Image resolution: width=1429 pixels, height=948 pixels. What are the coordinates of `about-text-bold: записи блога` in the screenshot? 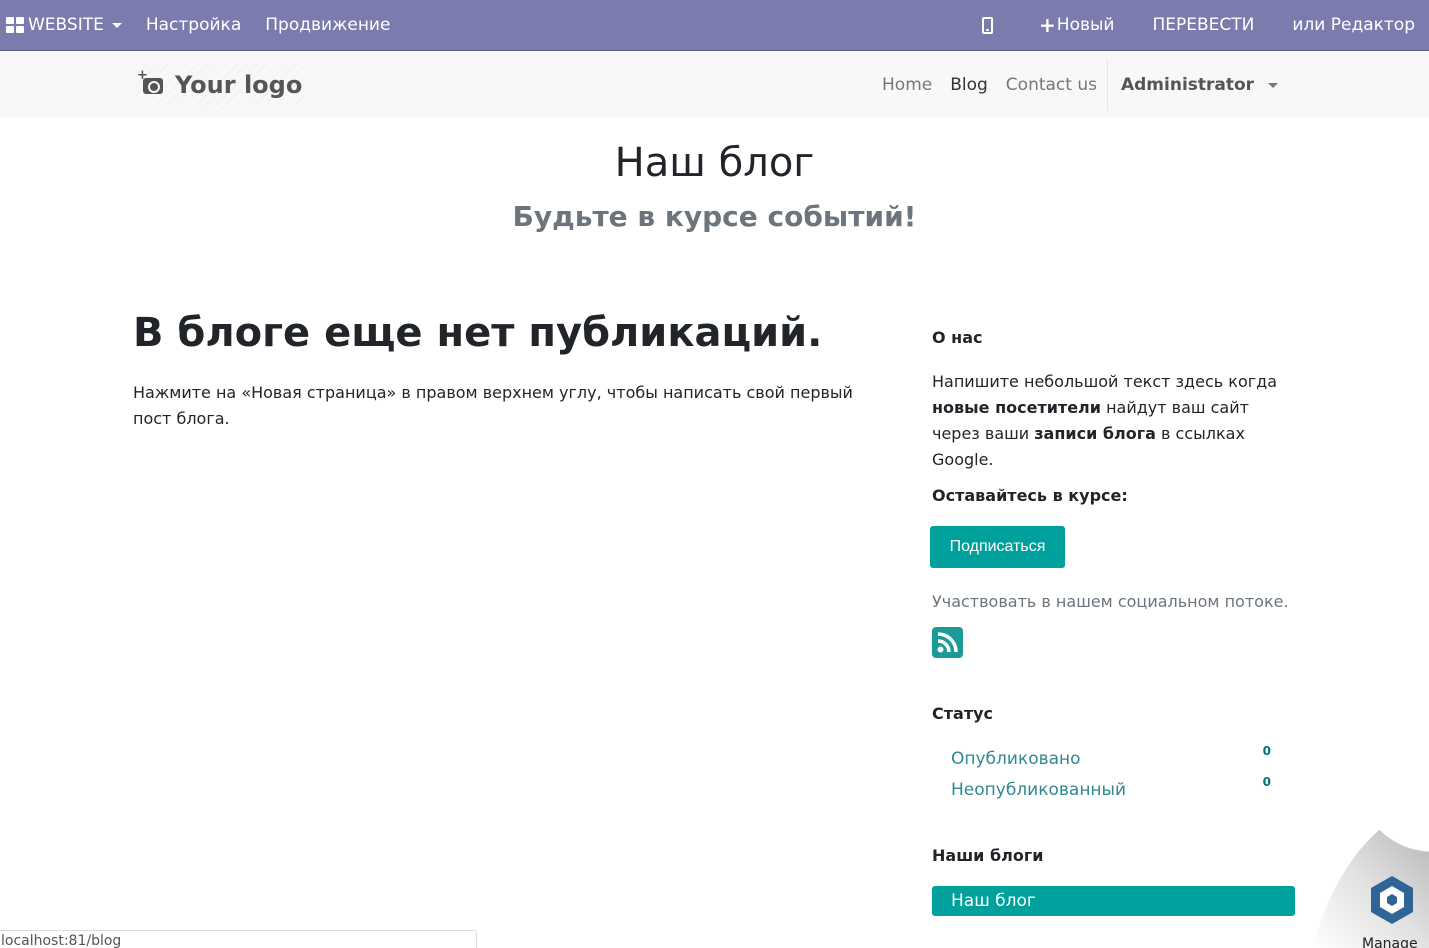 It's located at (1095, 433).